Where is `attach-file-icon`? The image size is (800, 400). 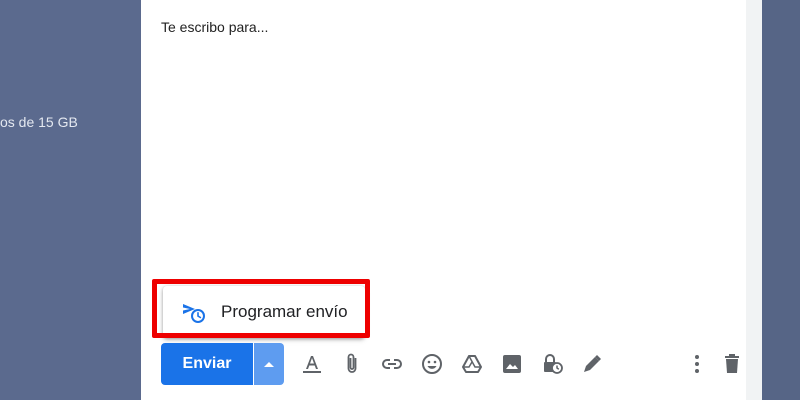
attach-file-icon is located at coordinates (352, 364).